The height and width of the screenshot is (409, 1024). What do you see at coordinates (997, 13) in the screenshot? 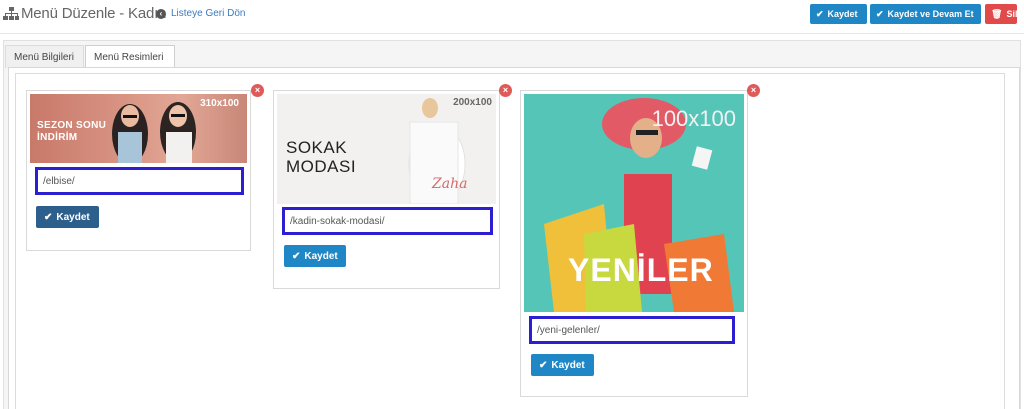
I see `trash-icon: 🗑` at bounding box center [997, 13].